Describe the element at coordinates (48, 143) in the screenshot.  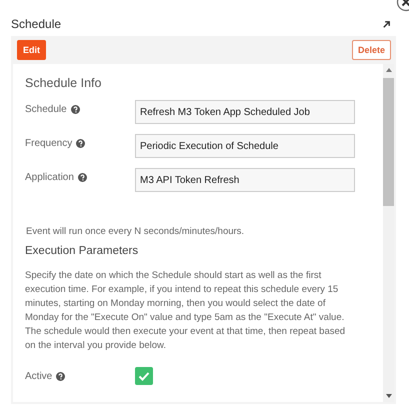
I see `field-label: Frequency` at that location.